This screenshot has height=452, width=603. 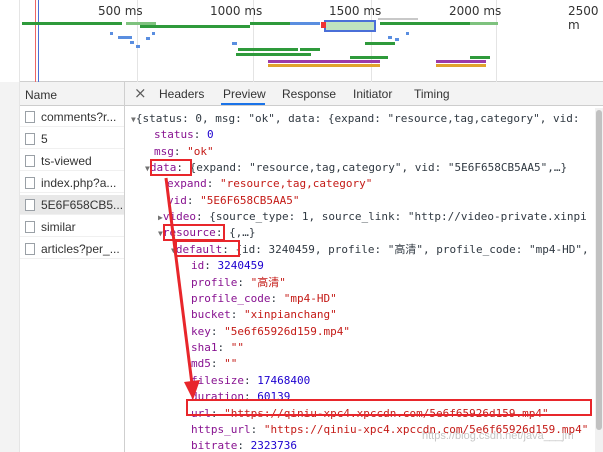 I want to click on request-name: 5, so click(x=44, y=139).